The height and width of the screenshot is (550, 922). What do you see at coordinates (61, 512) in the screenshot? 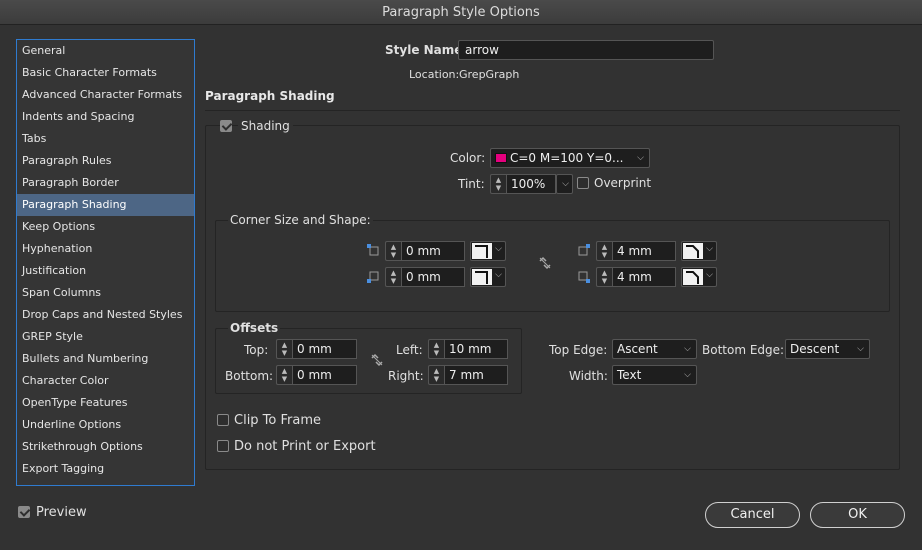
I see `preview-label: Preview` at bounding box center [61, 512].